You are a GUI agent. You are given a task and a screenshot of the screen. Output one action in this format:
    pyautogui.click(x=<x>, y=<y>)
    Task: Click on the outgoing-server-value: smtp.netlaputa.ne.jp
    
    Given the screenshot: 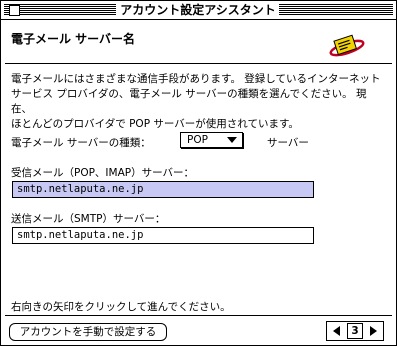 What is the action you would take?
    pyautogui.click(x=80, y=235)
    